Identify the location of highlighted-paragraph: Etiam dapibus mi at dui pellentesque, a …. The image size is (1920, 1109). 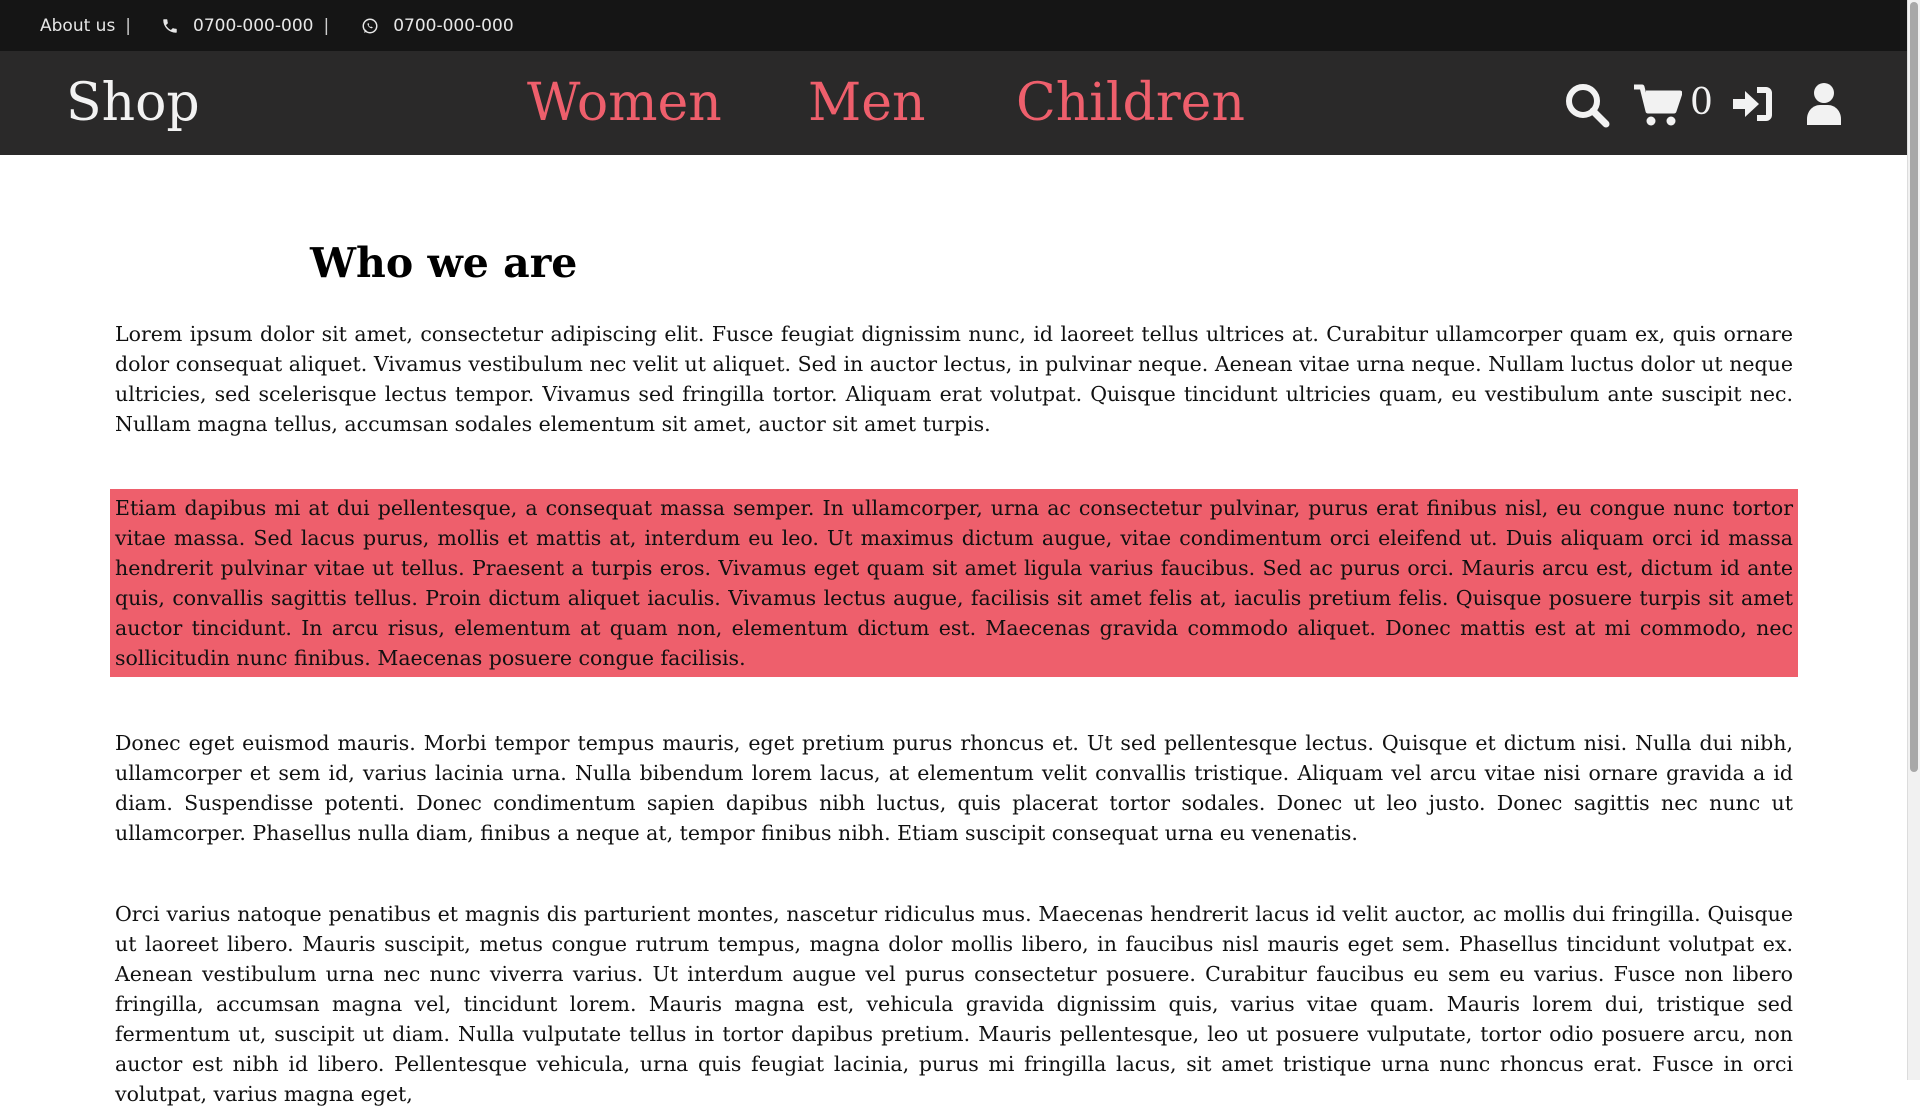
(954, 583).